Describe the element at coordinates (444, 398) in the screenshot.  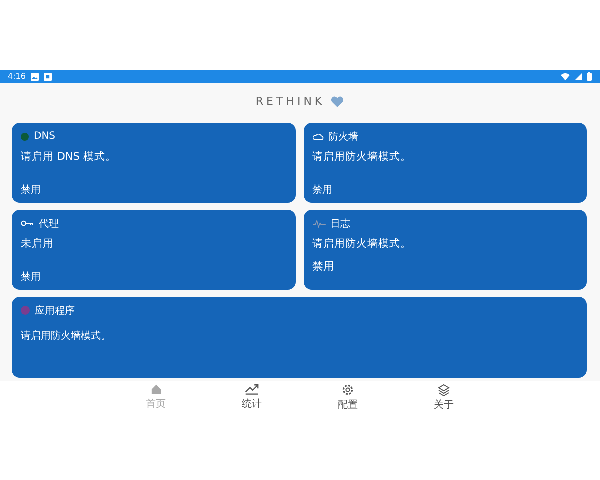
I see `nav-tab: 关于` at that location.